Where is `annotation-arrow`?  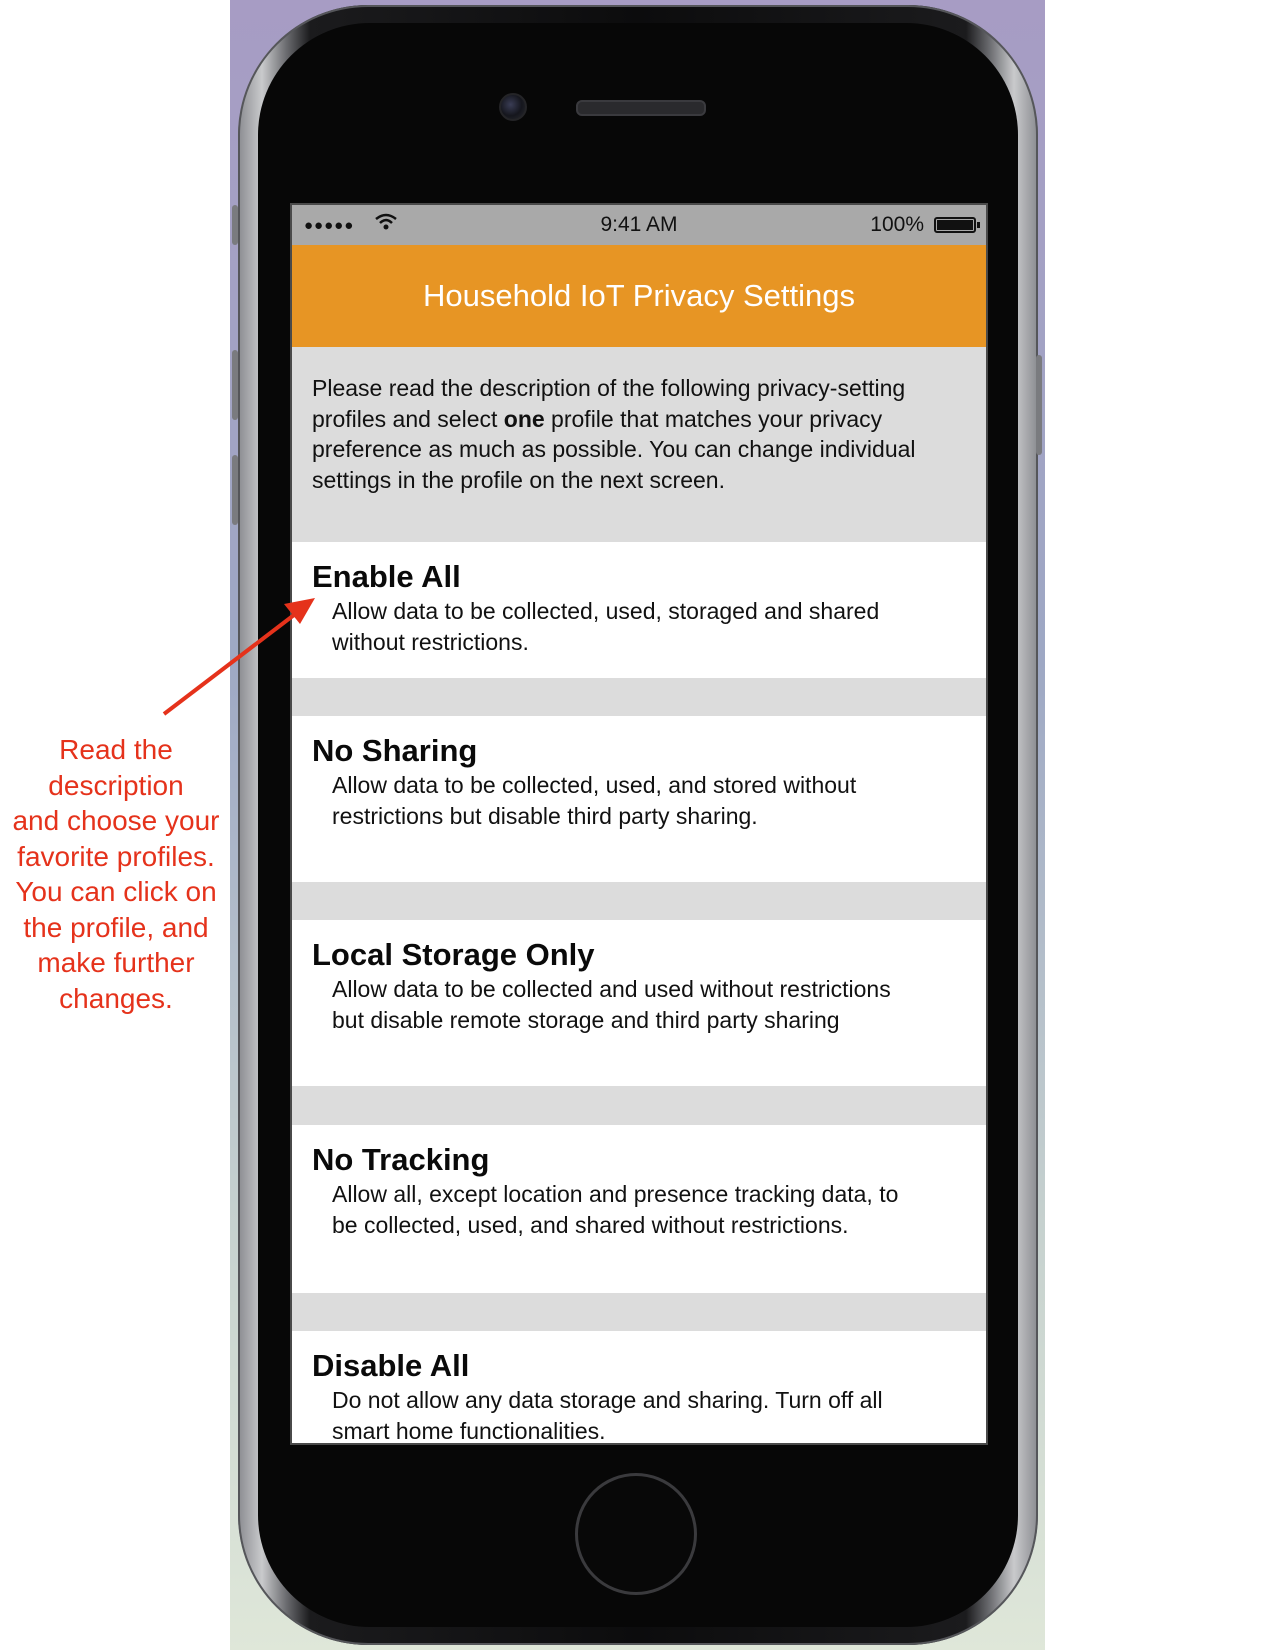
annotation-arrow is located at coordinates (238, 657).